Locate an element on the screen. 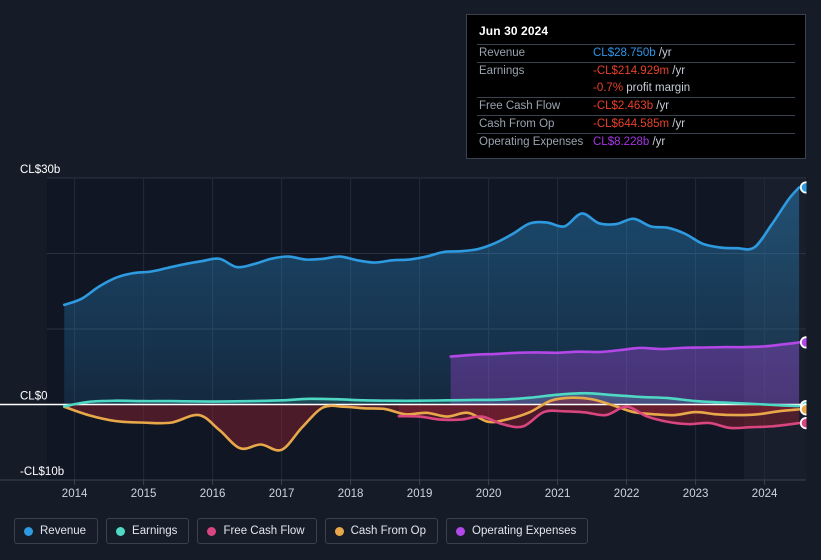  tooltip-row: Earnings -CL$214.929m /yr is located at coordinates (636, 71).